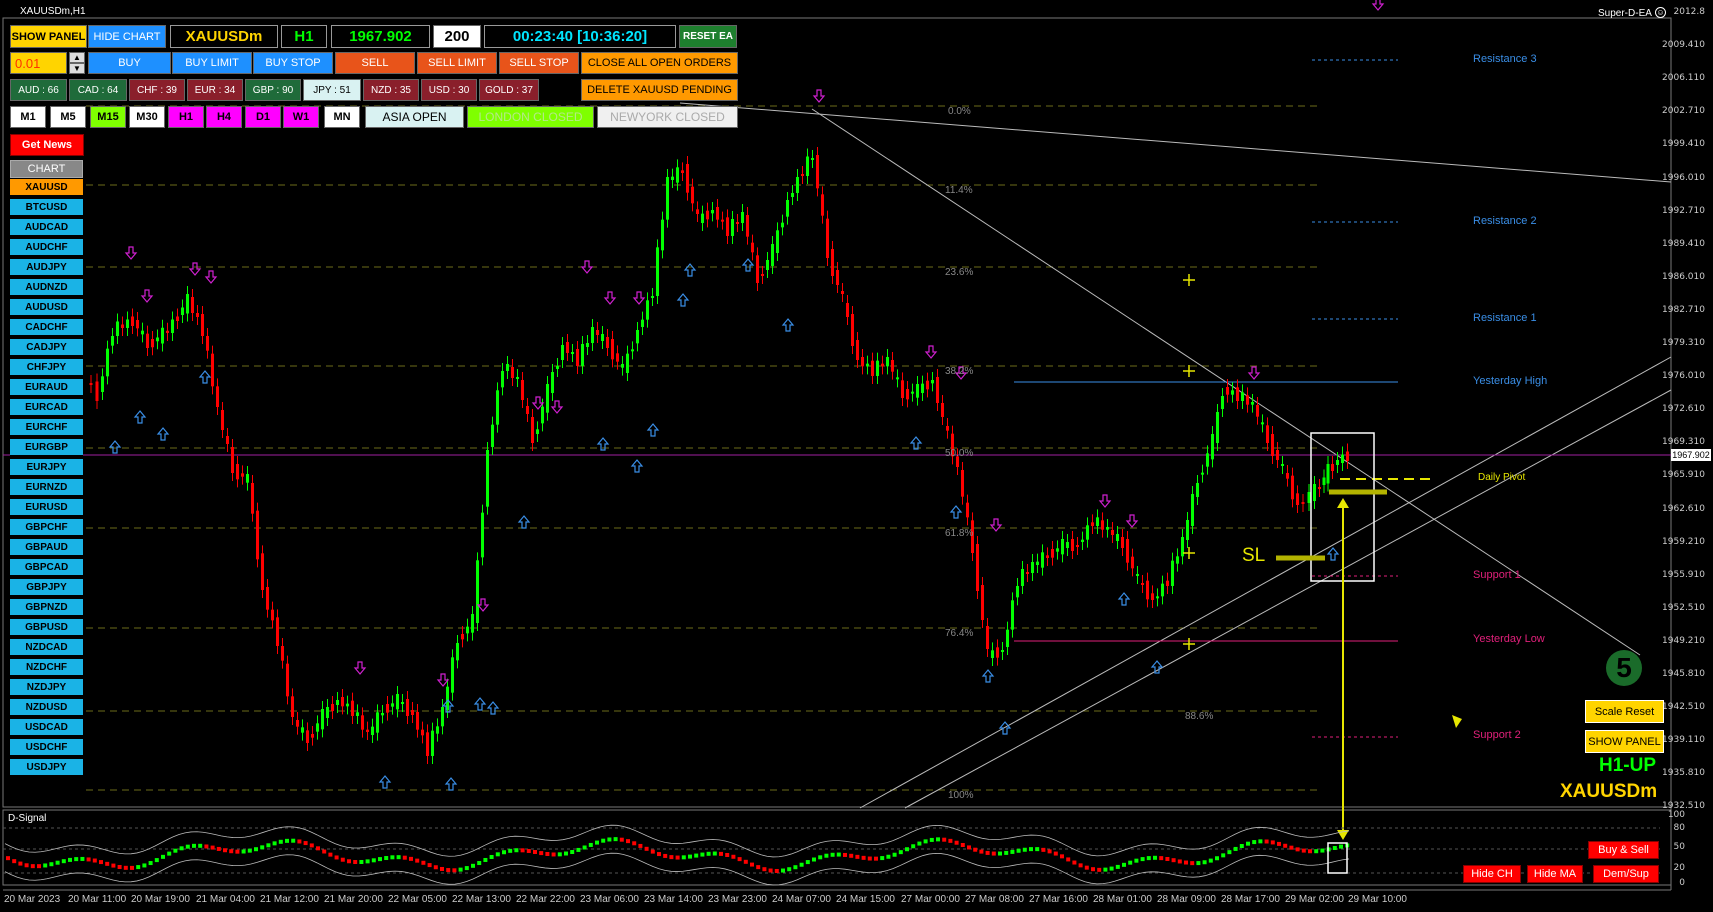  Describe the element at coordinates (708, 36) in the screenshot. I see `reset-ea-button: RESET EA` at that location.